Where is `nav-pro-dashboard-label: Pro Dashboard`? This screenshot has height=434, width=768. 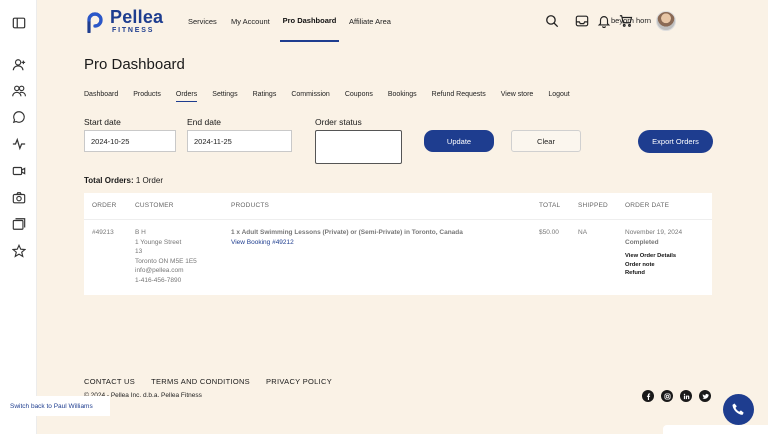 nav-pro-dashboard-label: Pro Dashboard is located at coordinates (310, 20).